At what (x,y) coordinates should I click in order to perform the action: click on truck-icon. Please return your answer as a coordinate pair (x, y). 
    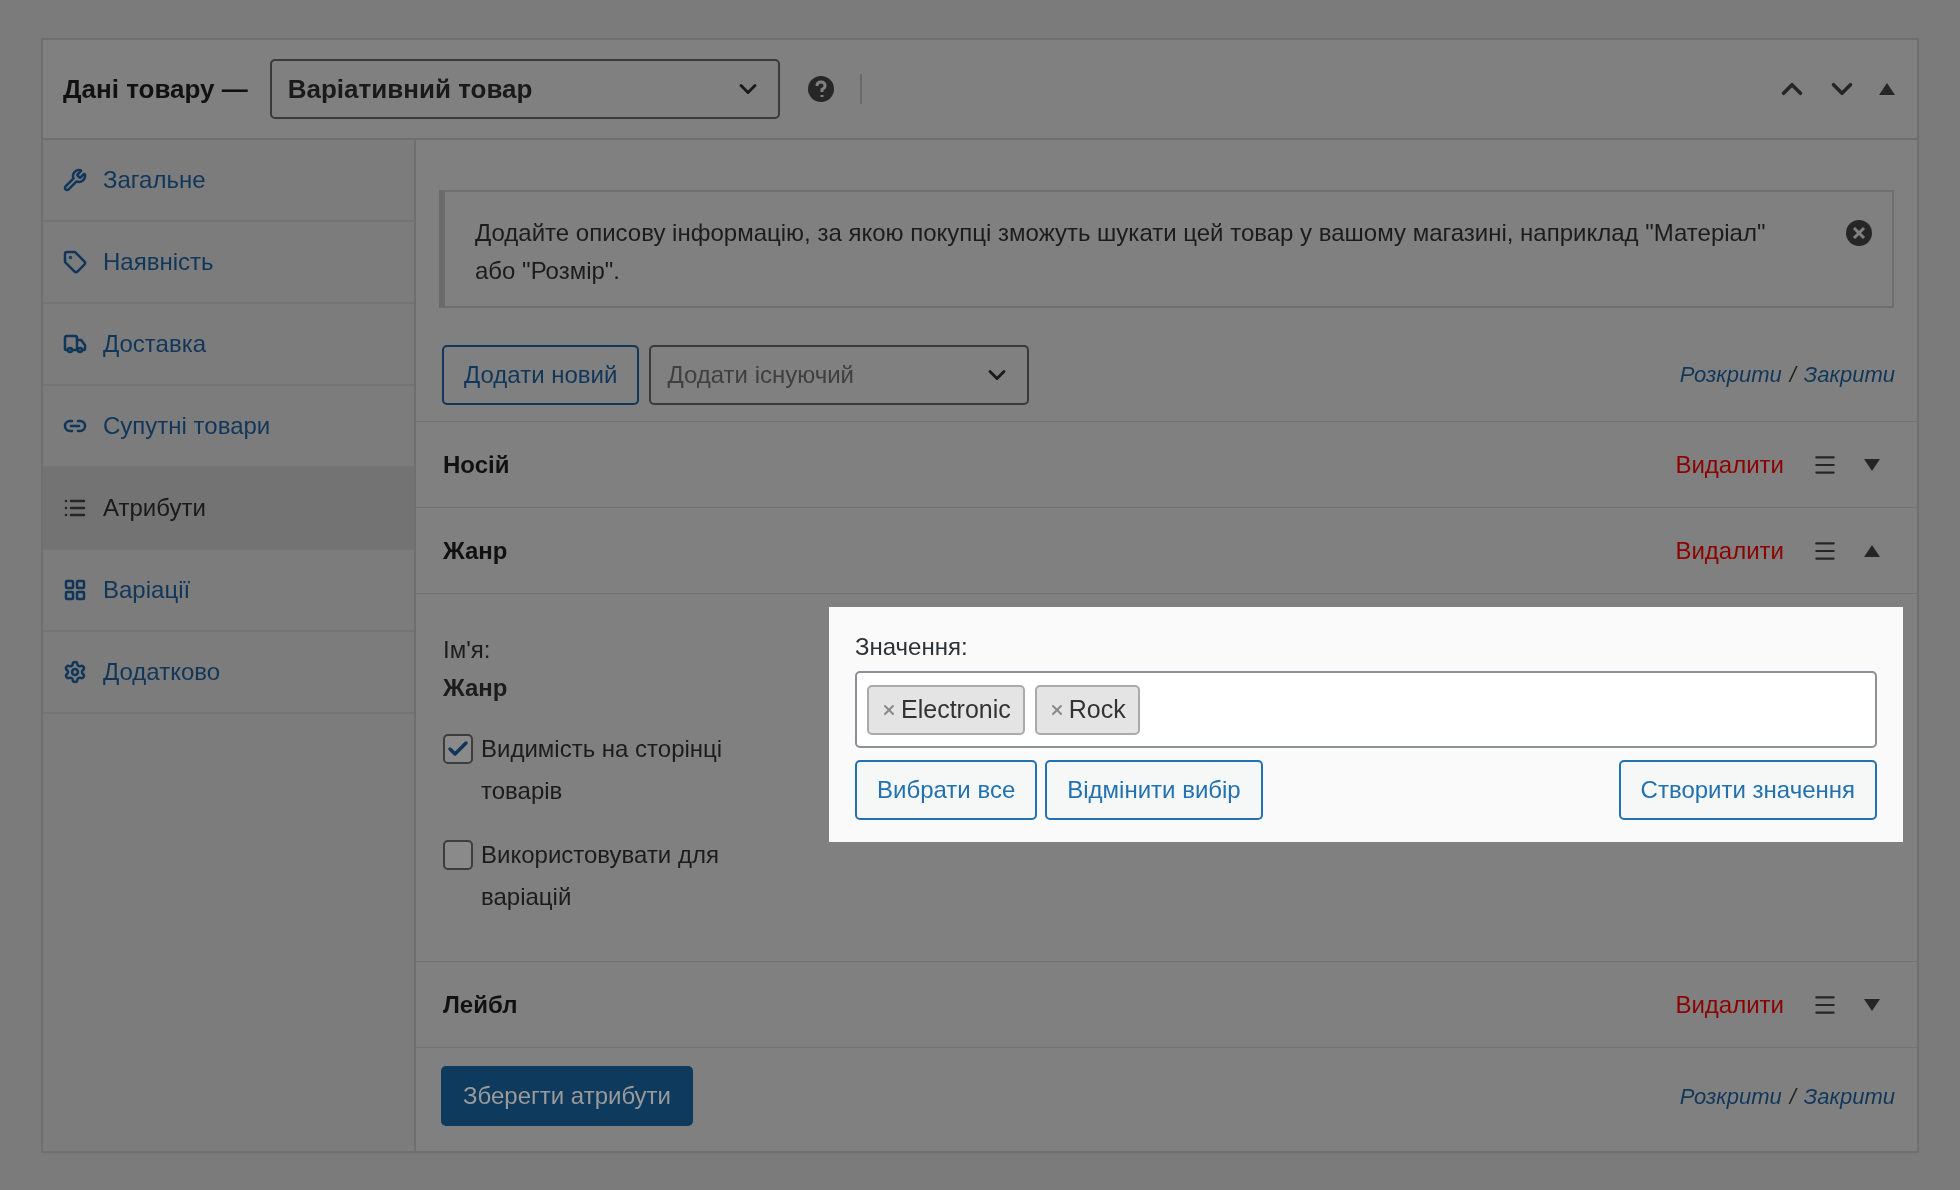
    Looking at the image, I should click on (75, 344).